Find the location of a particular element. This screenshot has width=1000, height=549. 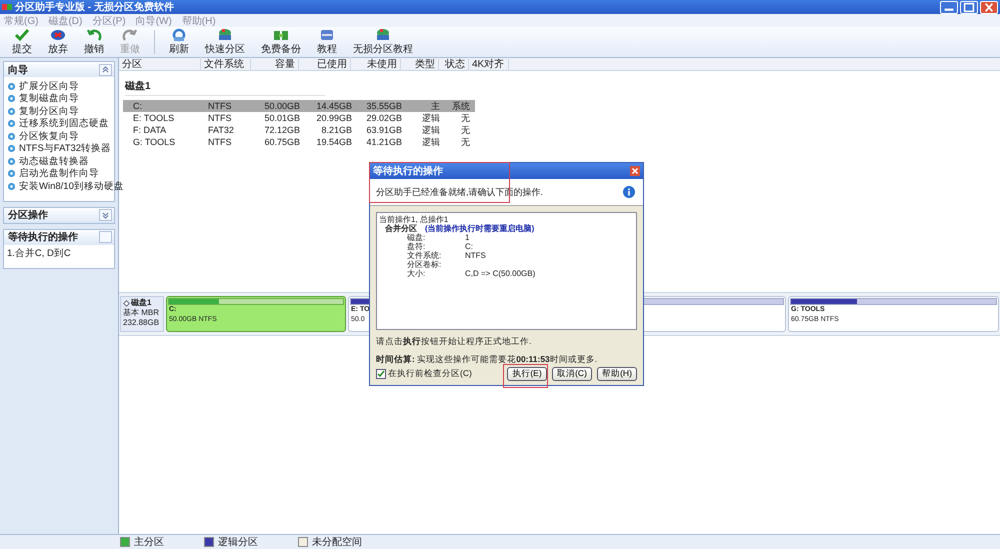

disk-name: 磁盘1 is located at coordinates (142, 303).